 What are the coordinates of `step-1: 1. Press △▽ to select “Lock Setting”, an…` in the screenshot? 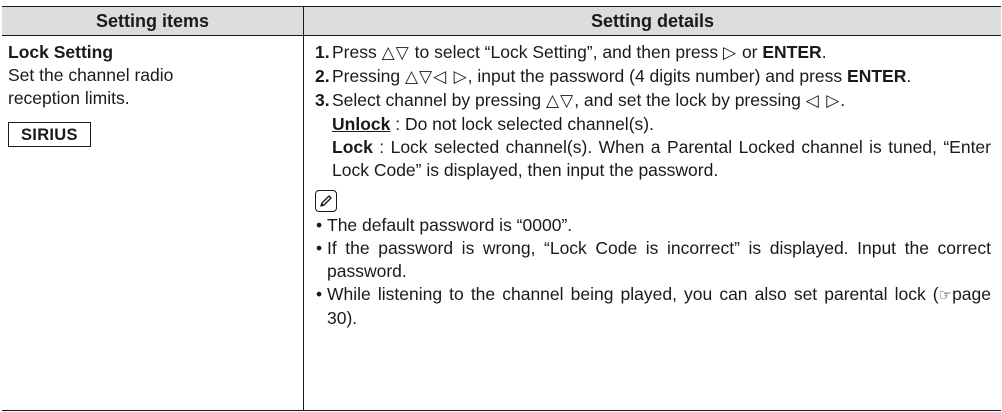 It's located at (653, 53).